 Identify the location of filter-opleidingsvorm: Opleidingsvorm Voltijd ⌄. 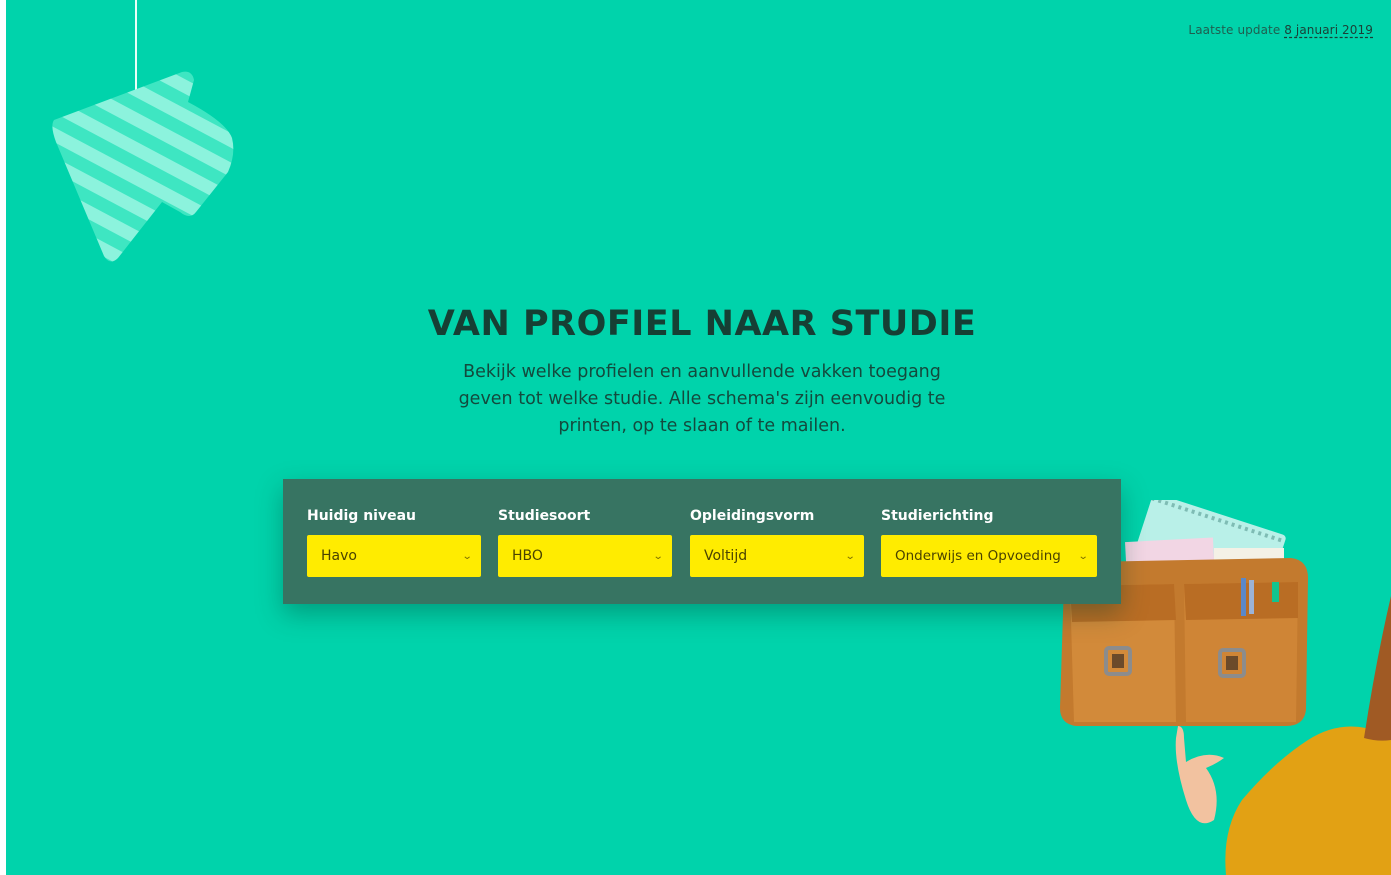
(777, 542).